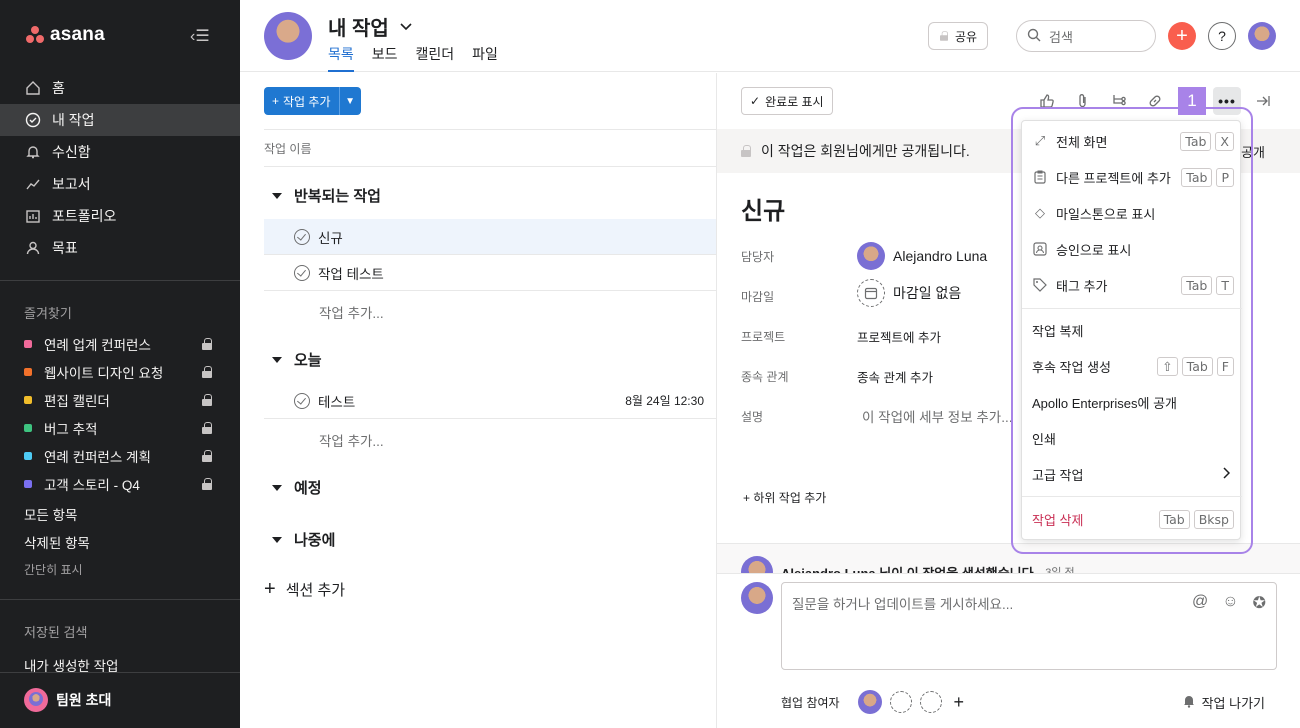  Describe the element at coordinates (927, 293) in the screenshot. I see `due-date-value: 마감일 없음` at that location.